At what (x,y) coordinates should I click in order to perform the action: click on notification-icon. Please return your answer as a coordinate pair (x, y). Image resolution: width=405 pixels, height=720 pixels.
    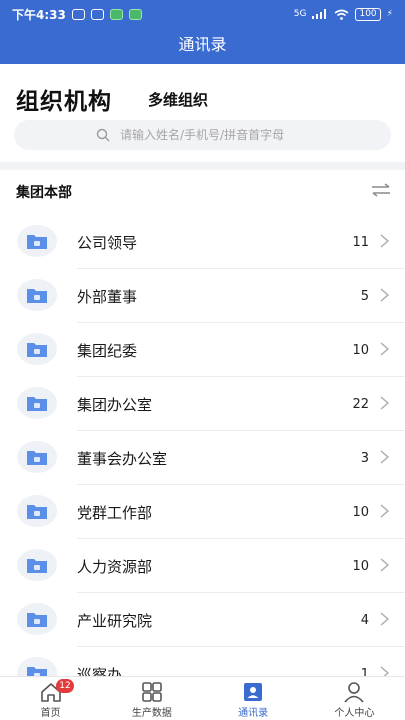
    Looking at the image, I should click on (78, 14).